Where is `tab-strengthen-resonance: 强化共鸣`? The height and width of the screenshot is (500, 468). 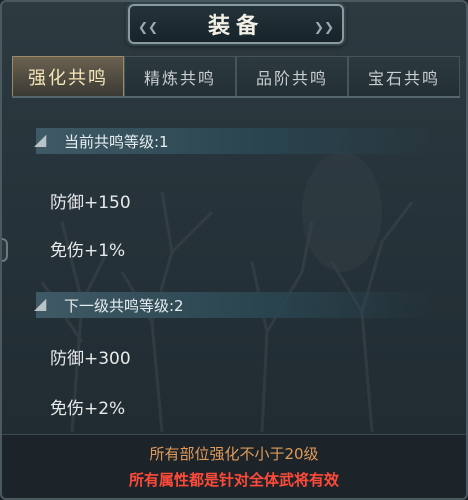 tab-strengthen-resonance: 强化共鸣 is located at coordinates (68, 76).